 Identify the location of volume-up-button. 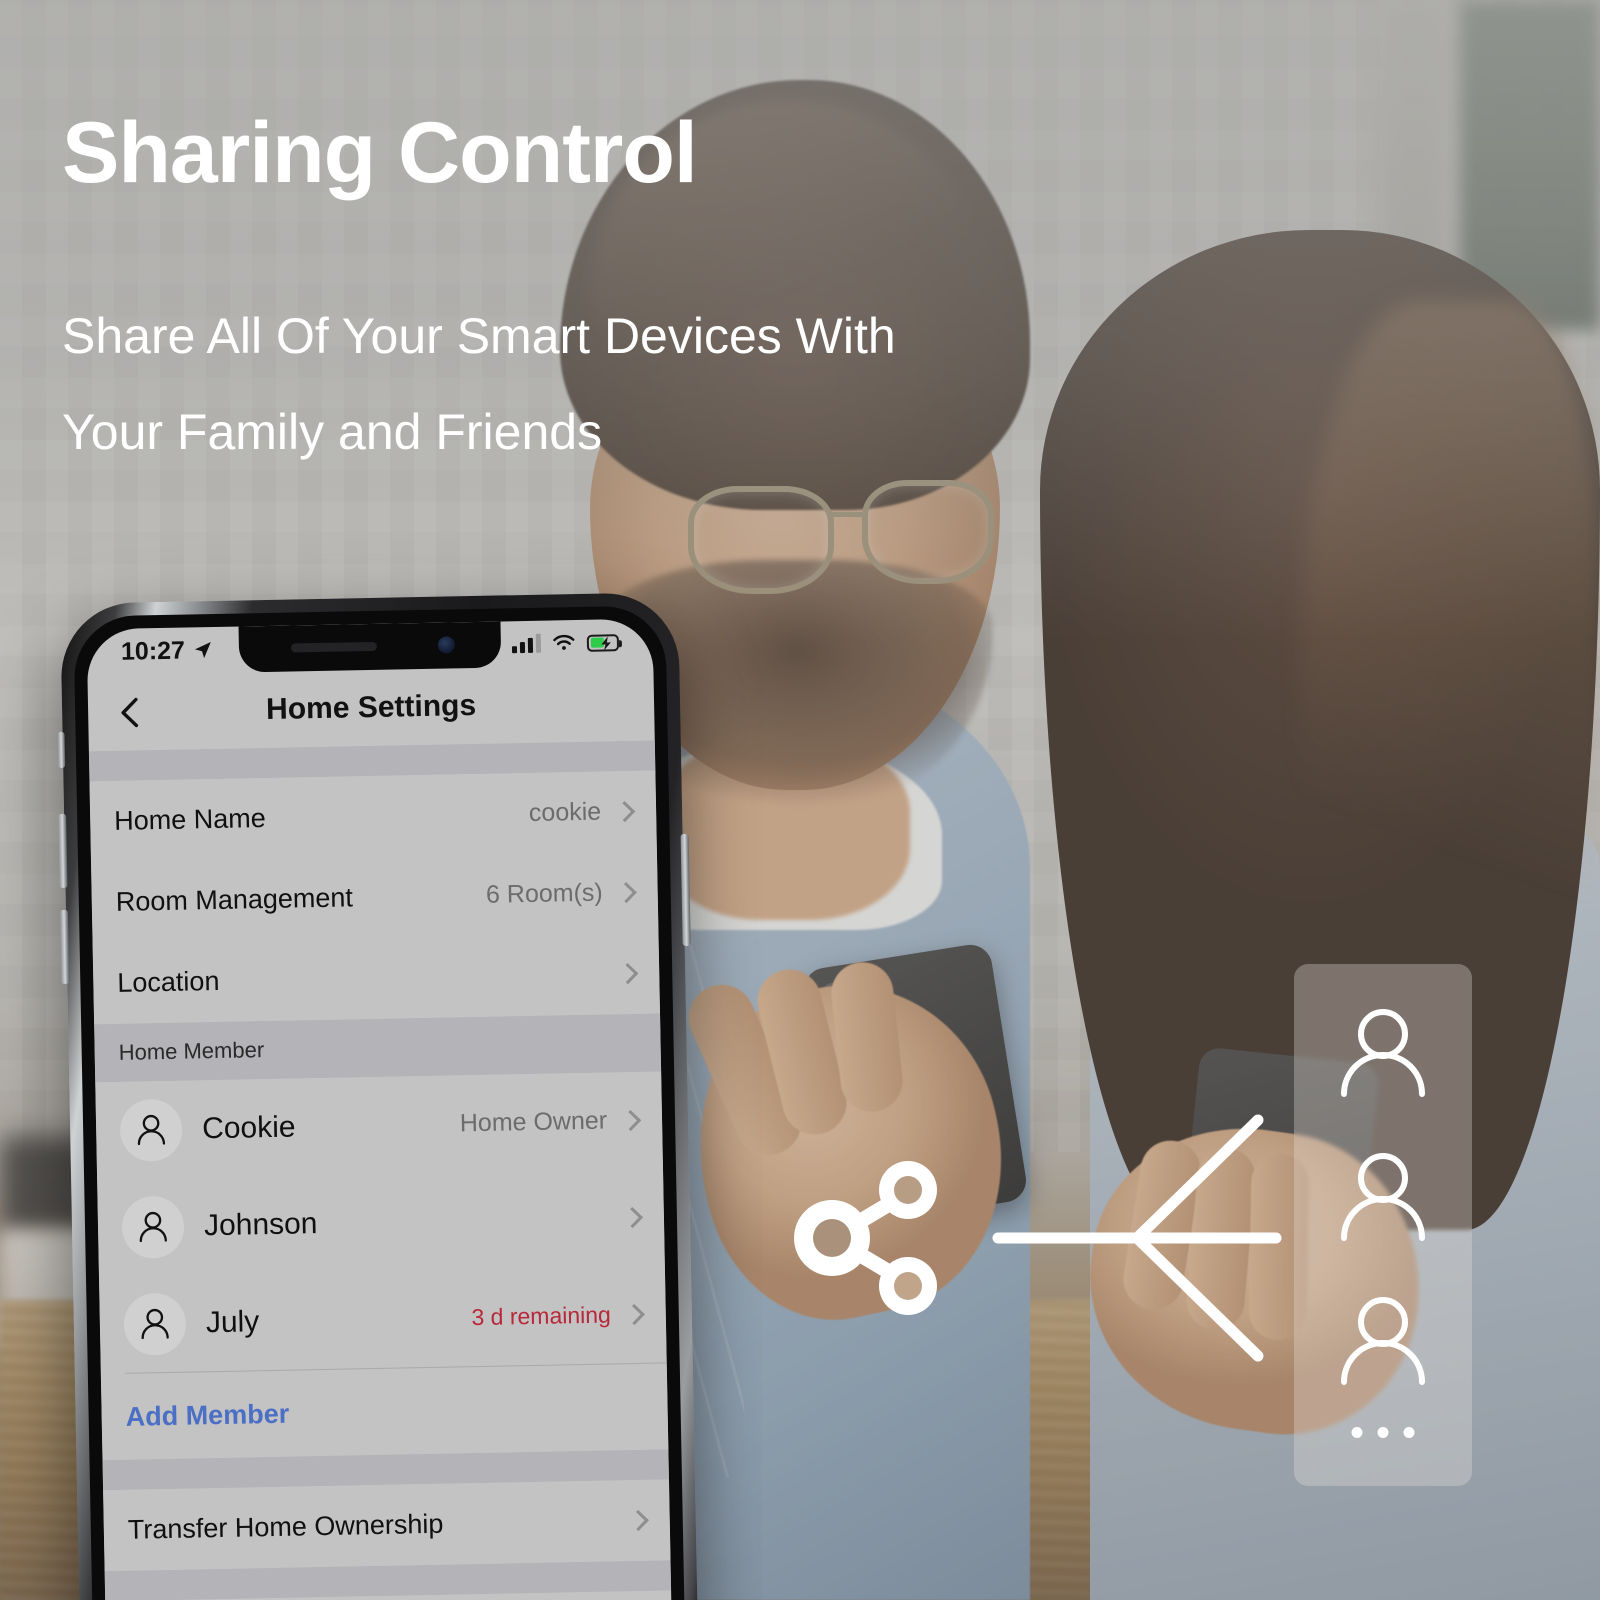
(63, 850).